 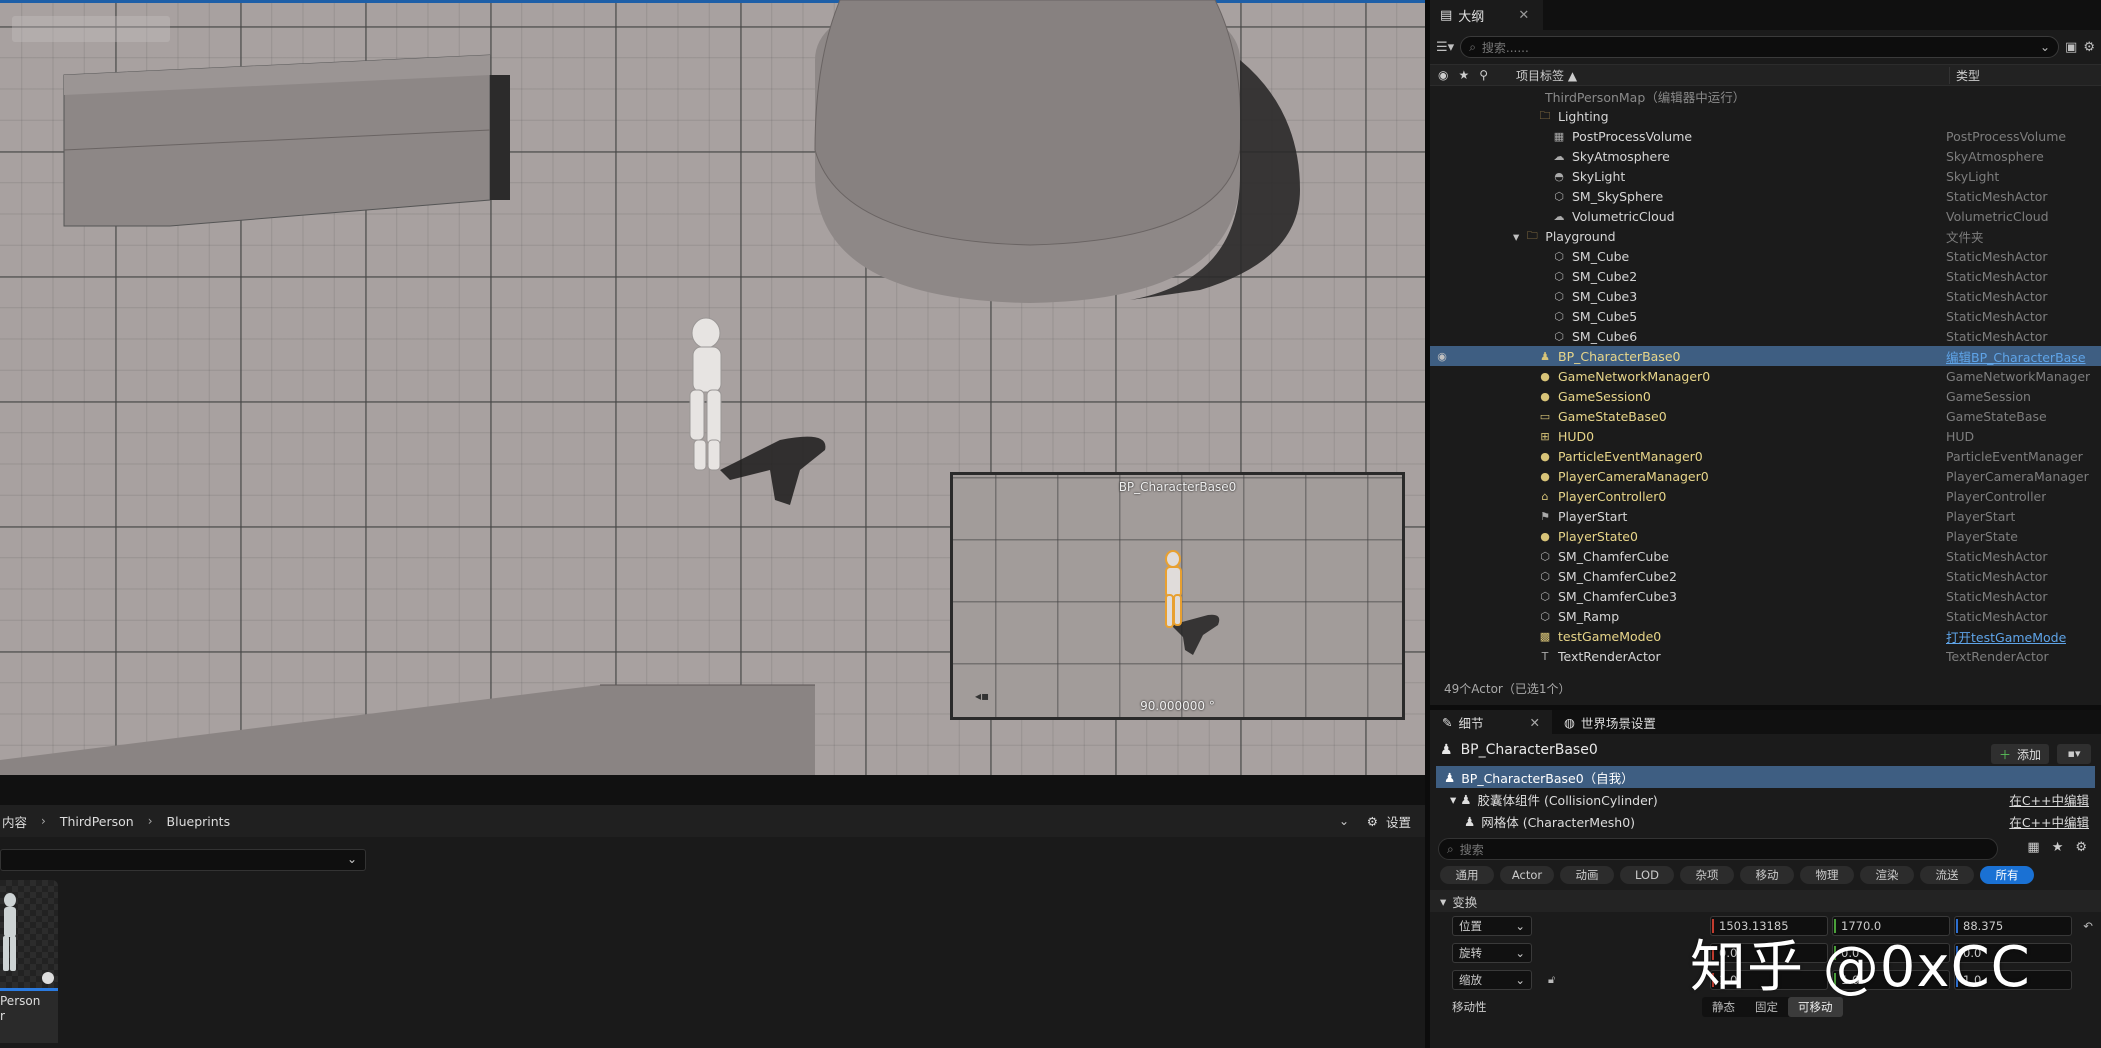 I want to click on outliner-row: ⬡ SM_Cube5 StaticMeshActor, so click(x=1765, y=316).